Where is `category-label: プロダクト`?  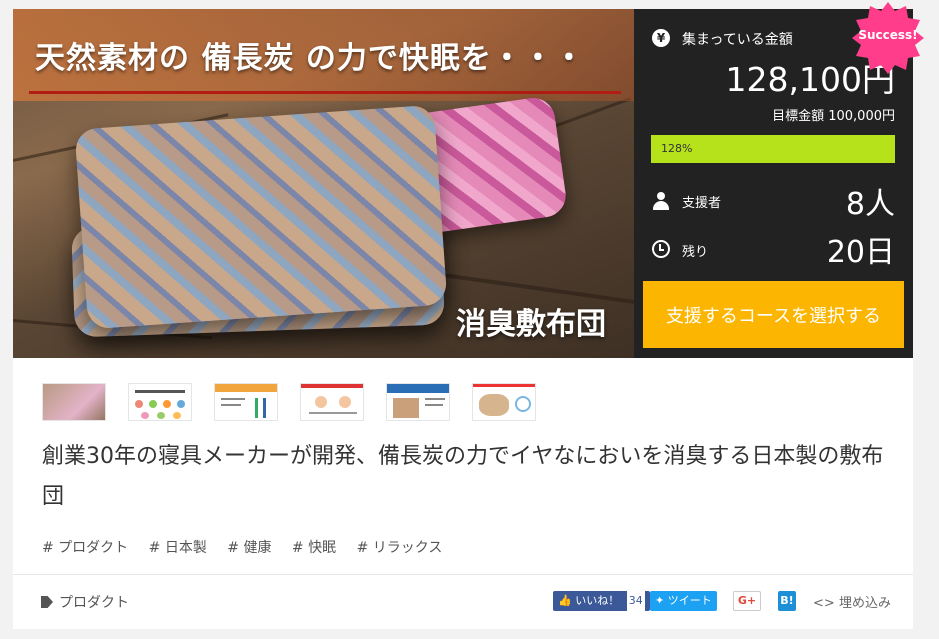 category-label: プロダクト is located at coordinates (94, 603).